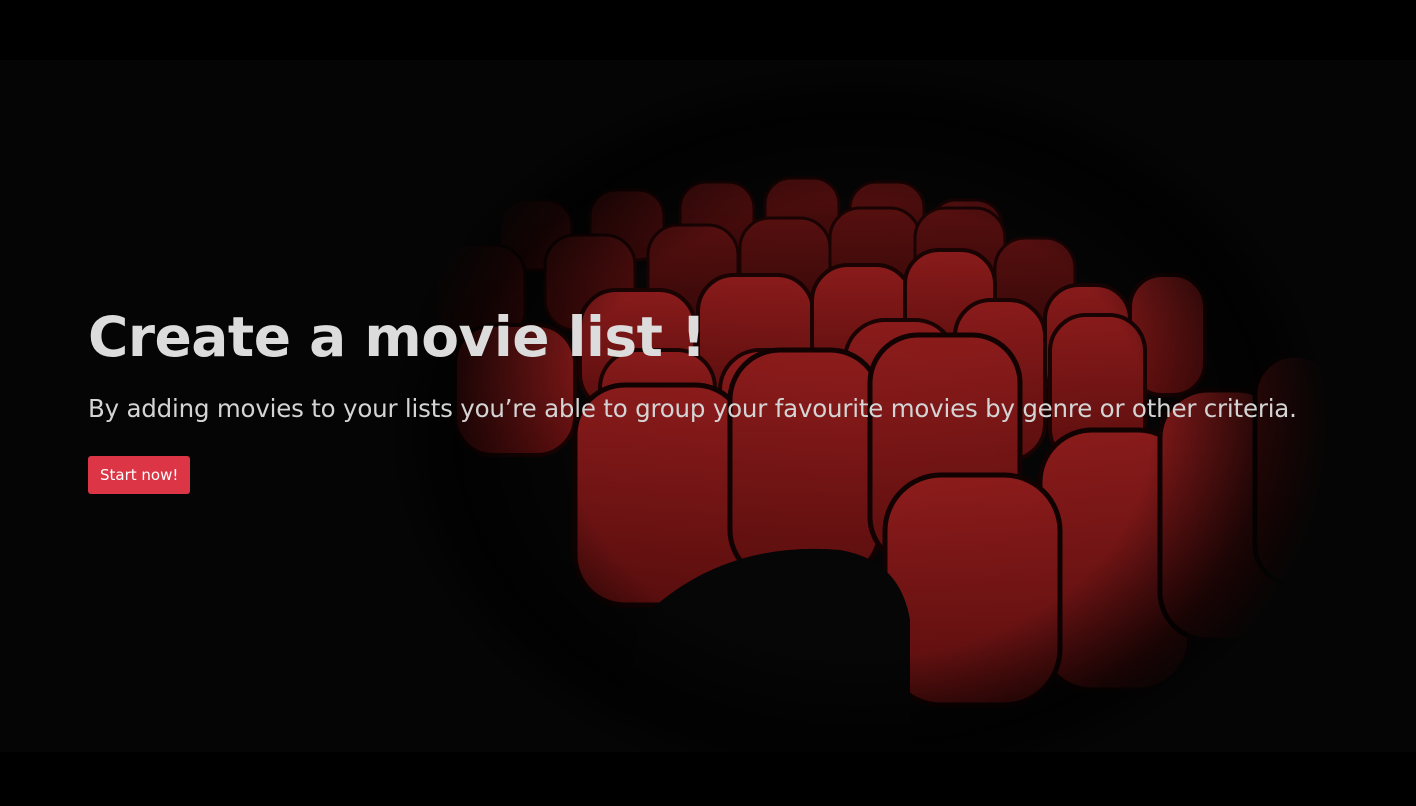 This screenshot has height=806, width=1416. I want to click on start-now-button: Start now!, so click(139, 475).